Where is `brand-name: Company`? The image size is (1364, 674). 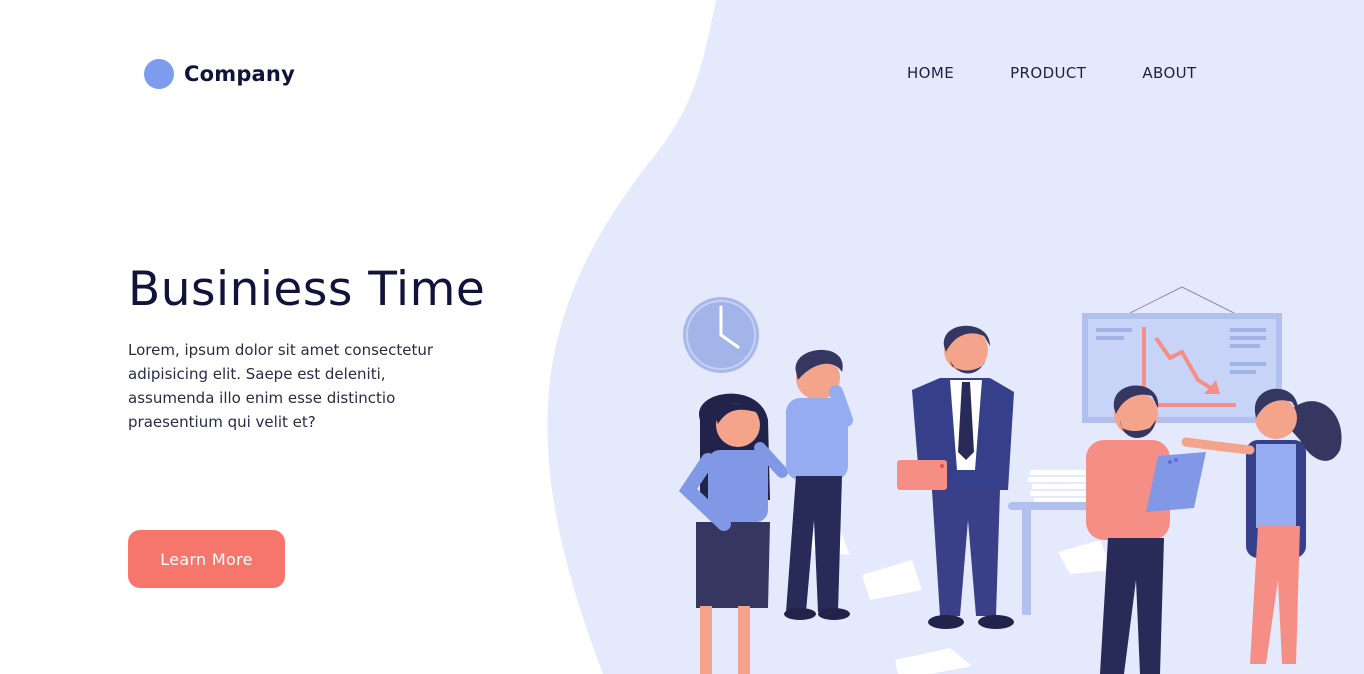 brand-name: Company is located at coordinates (239, 74).